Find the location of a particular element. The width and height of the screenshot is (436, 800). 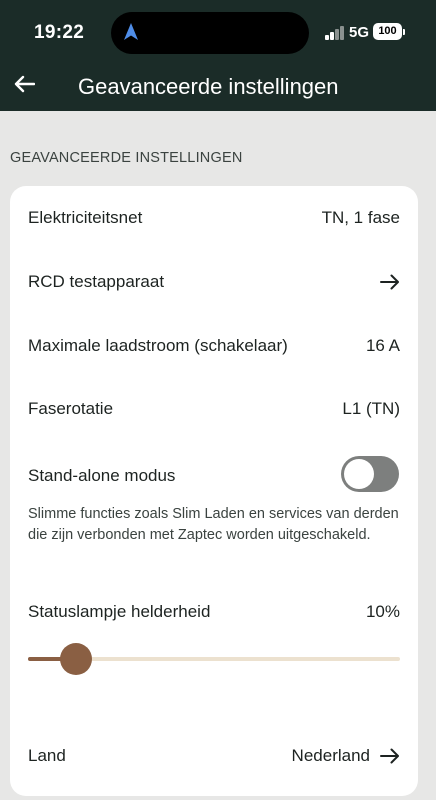

battery-icon: 100 is located at coordinates (387, 31).